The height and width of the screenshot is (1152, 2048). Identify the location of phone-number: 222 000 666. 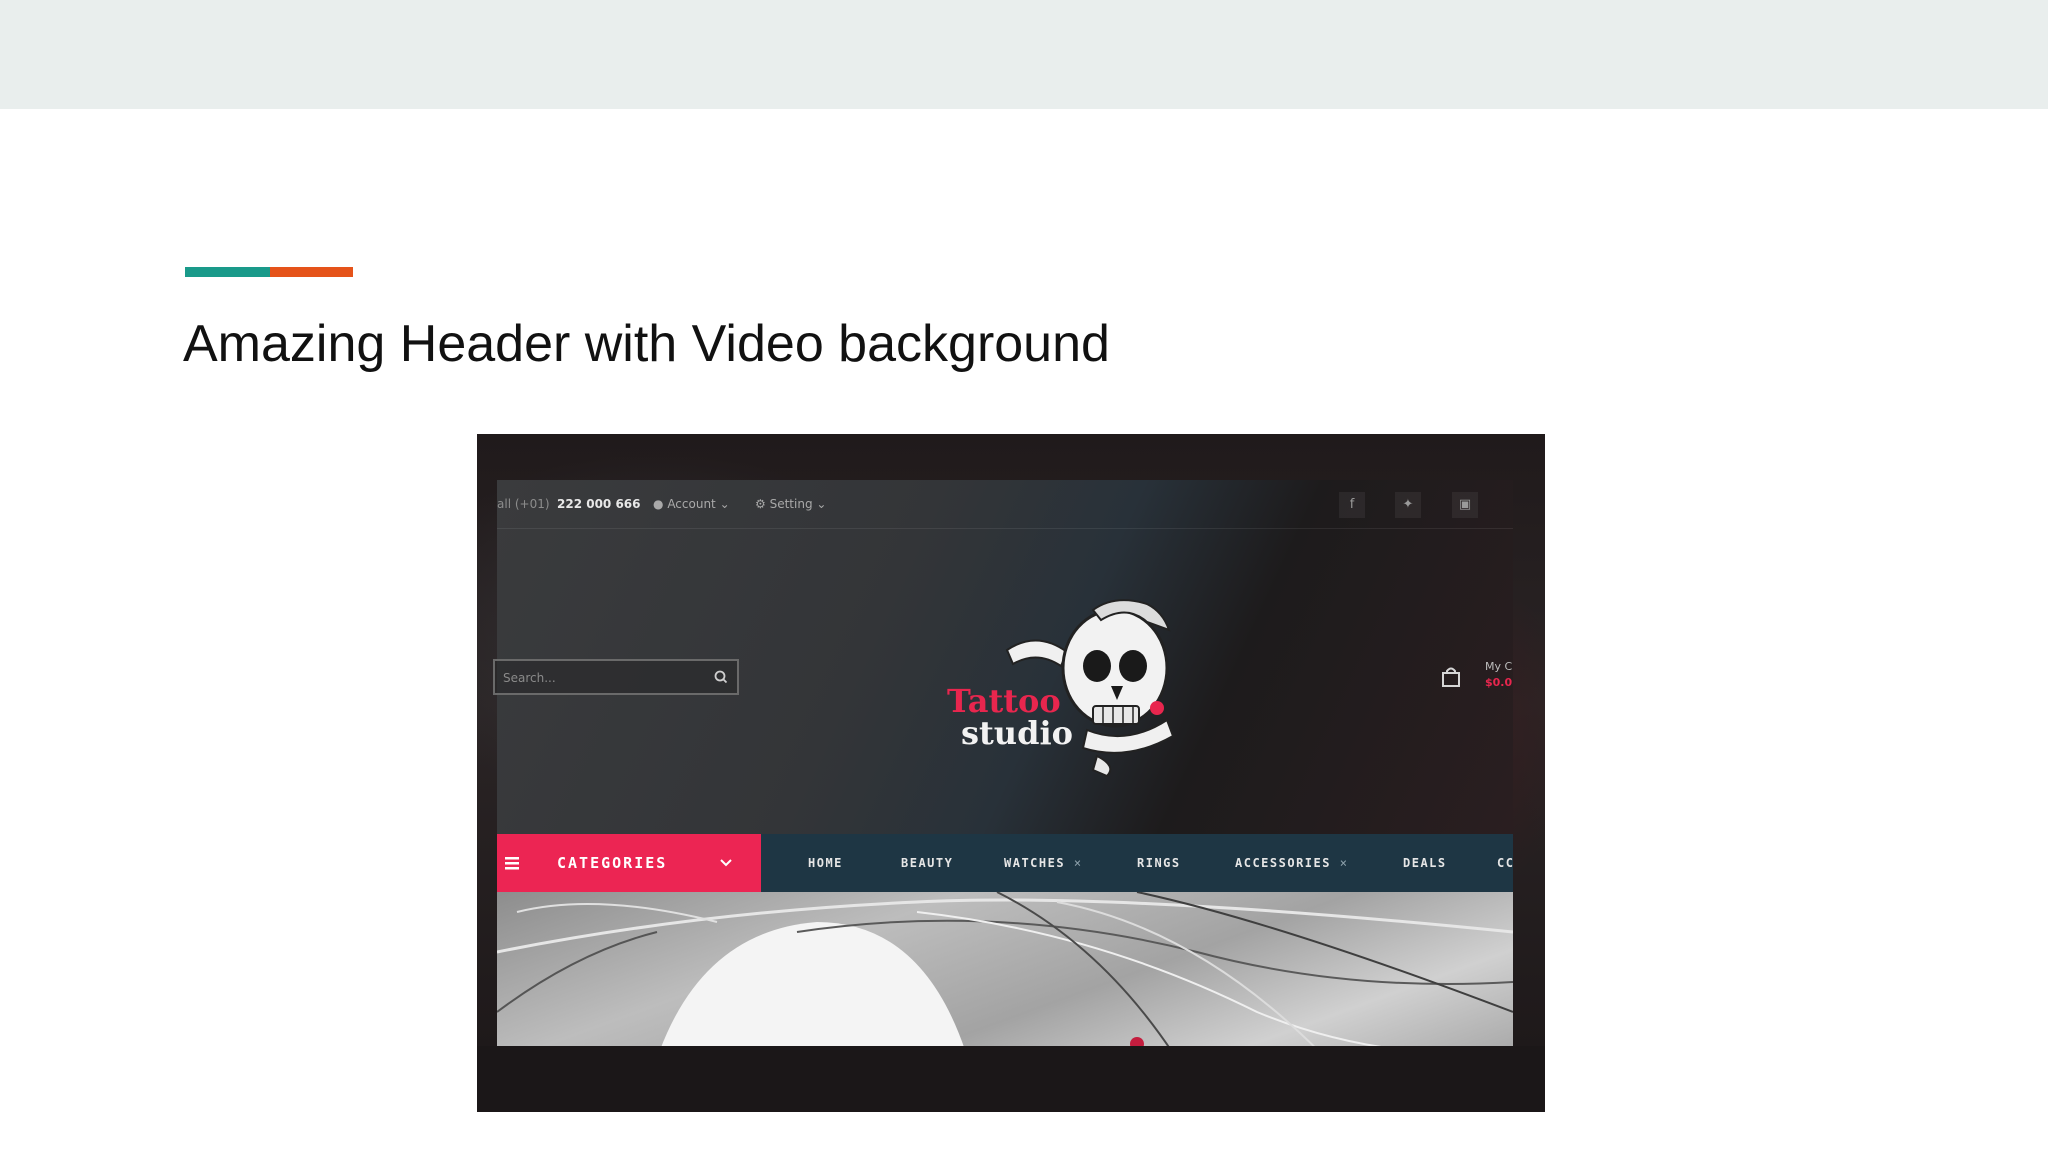
(599, 504).